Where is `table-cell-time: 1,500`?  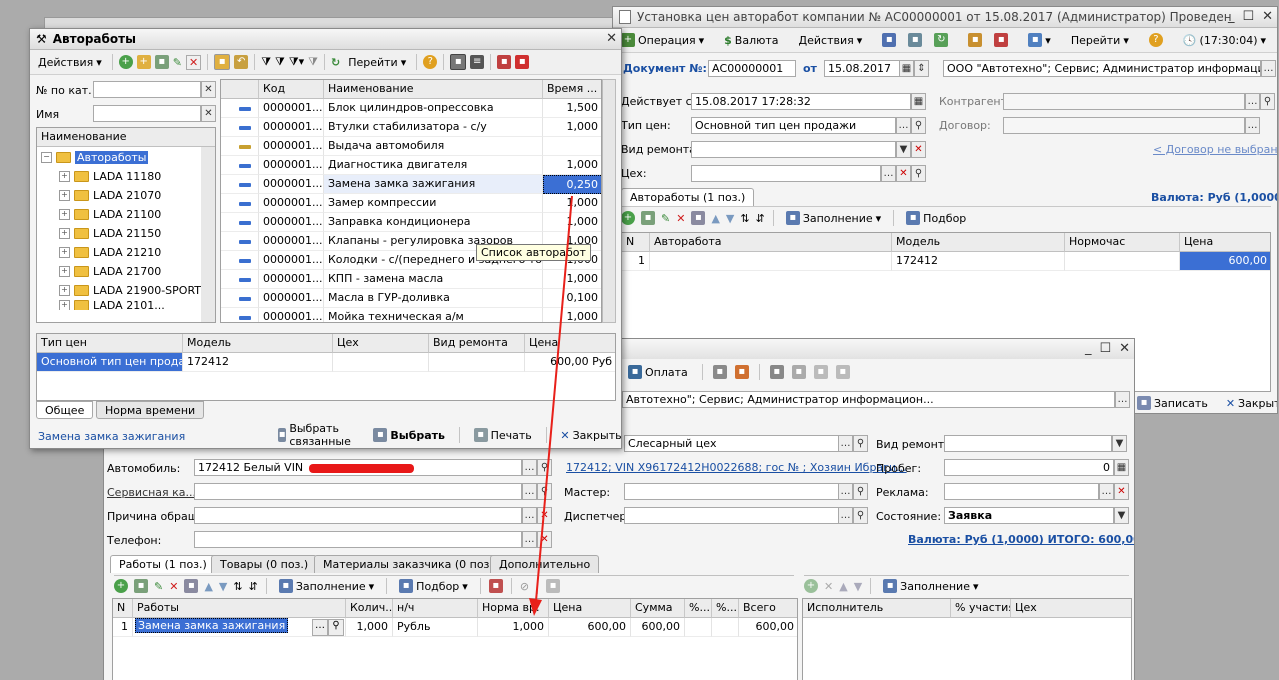 table-cell-time: 1,500 is located at coordinates (572, 108).